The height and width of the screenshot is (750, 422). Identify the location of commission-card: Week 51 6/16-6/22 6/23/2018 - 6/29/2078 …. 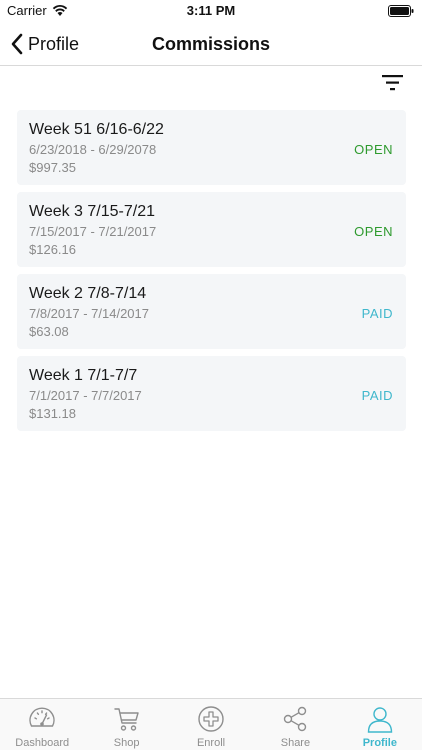
(211, 147).